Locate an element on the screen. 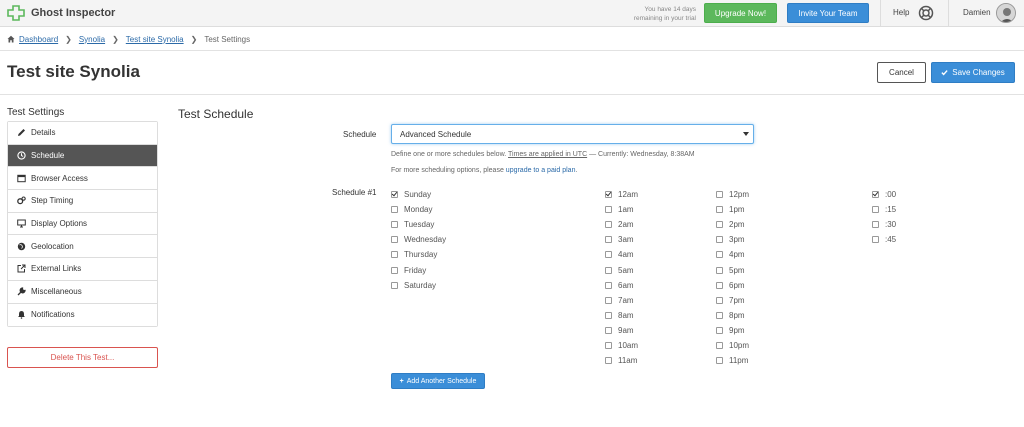  hour-checkbox: 5pm is located at coordinates (732, 269).